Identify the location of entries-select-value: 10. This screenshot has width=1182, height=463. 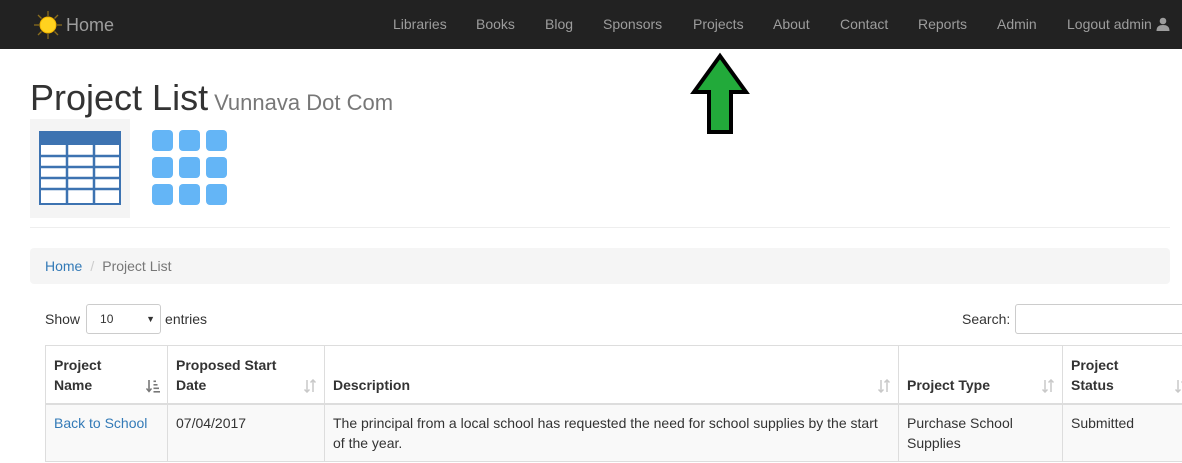
(107, 319).